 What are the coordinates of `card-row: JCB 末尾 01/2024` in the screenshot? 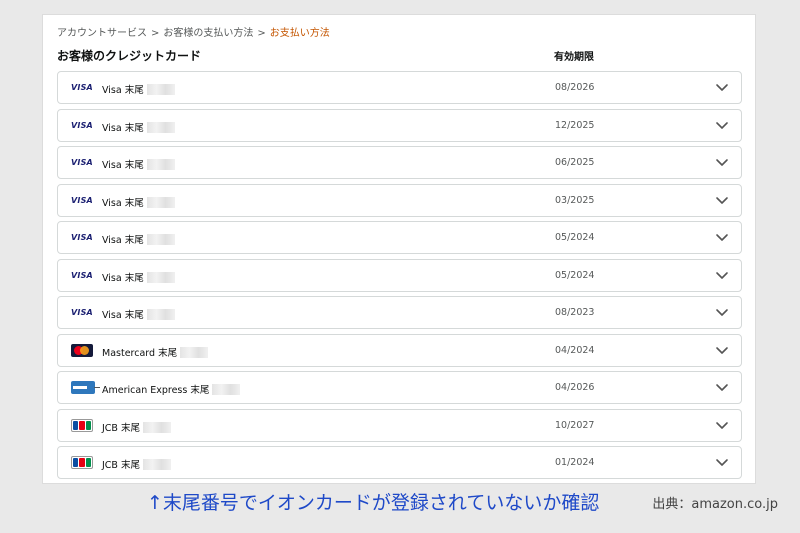 It's located at (399, 462).